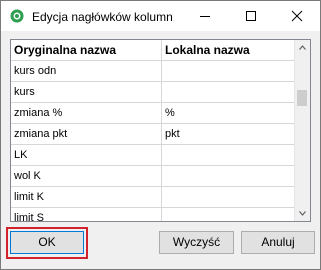 This screenshot has height=270, width=321. I want to click on chevron-up-icon, so click(302, 47).